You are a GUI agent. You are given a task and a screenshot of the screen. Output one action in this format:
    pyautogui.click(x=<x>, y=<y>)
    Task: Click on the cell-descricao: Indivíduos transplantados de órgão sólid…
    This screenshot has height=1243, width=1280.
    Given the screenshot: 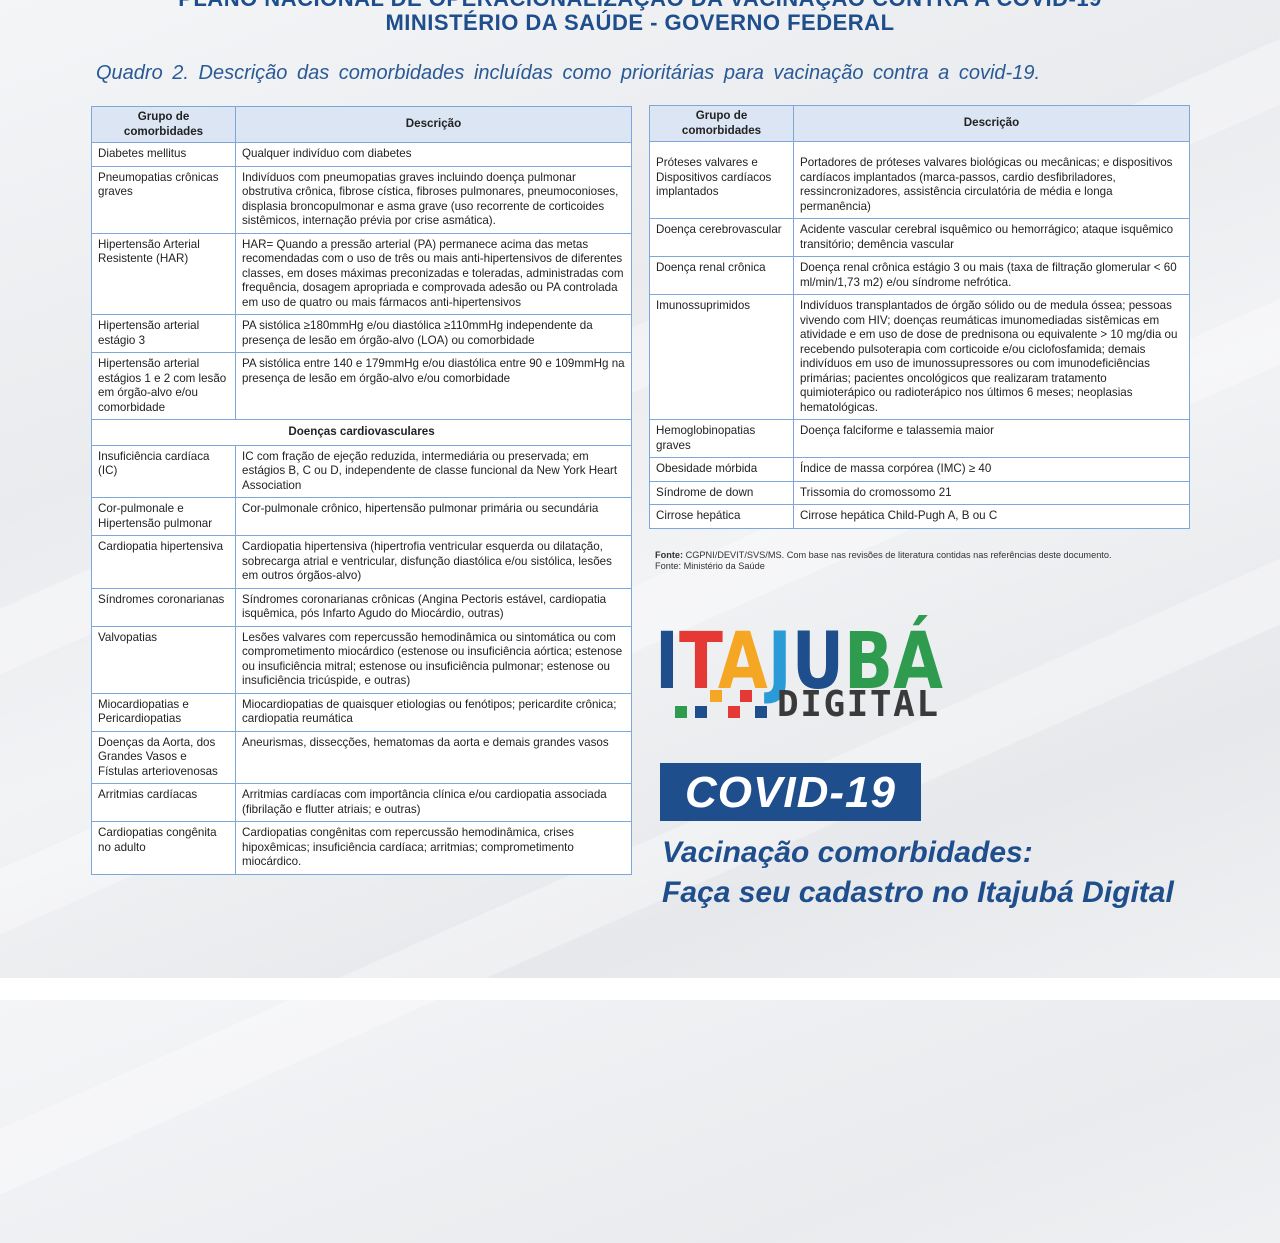 What is the action you would take?
    pyautogui.click(x=991, y=357)
    